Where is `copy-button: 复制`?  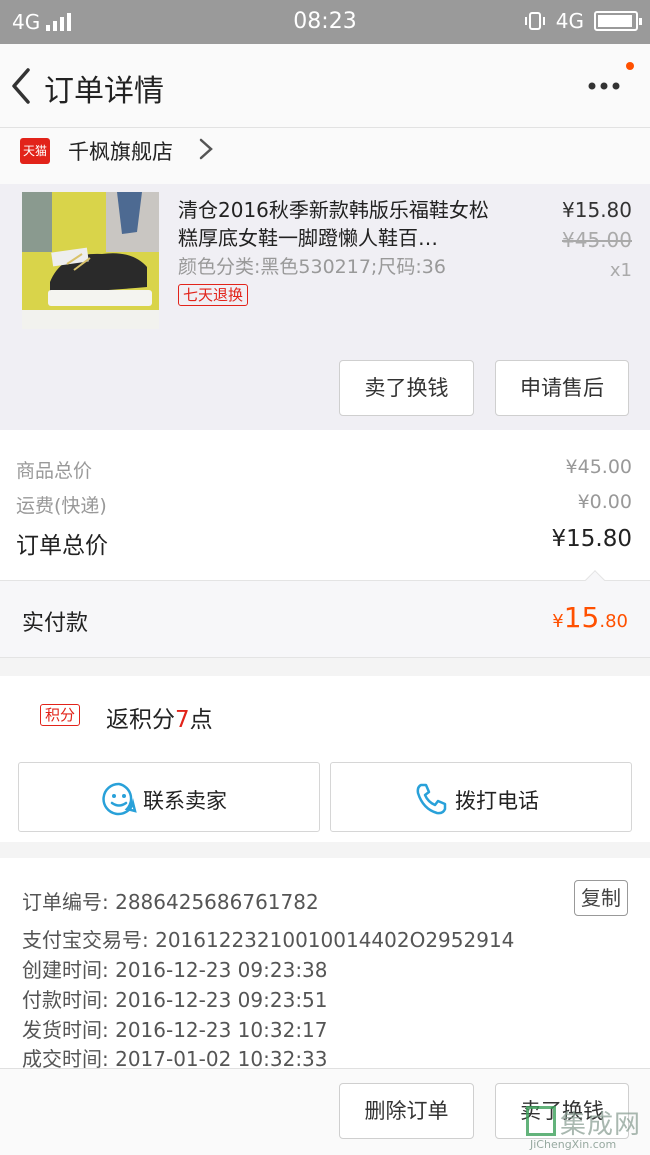
copy-button: 复制 is located at coordinates (601, 898).